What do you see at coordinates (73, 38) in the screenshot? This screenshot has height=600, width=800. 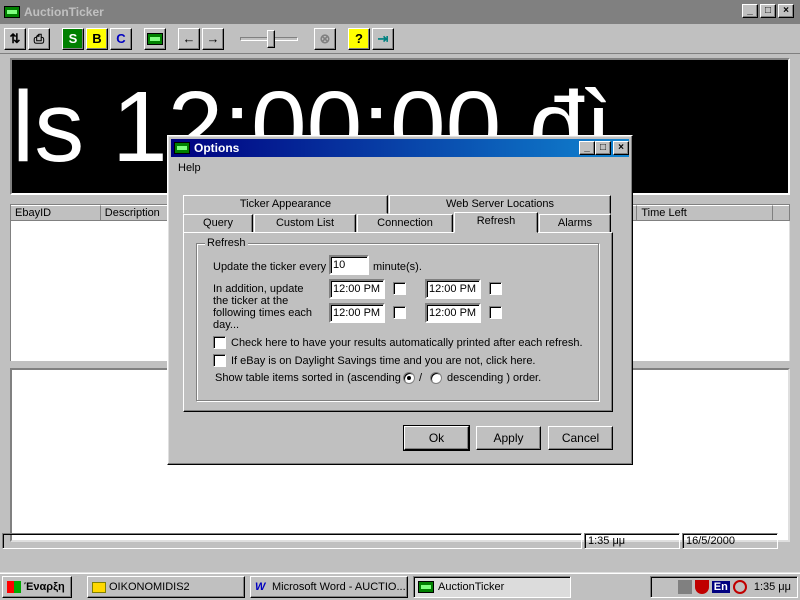 I see `s-button: S` at bounding box center [73, 38].